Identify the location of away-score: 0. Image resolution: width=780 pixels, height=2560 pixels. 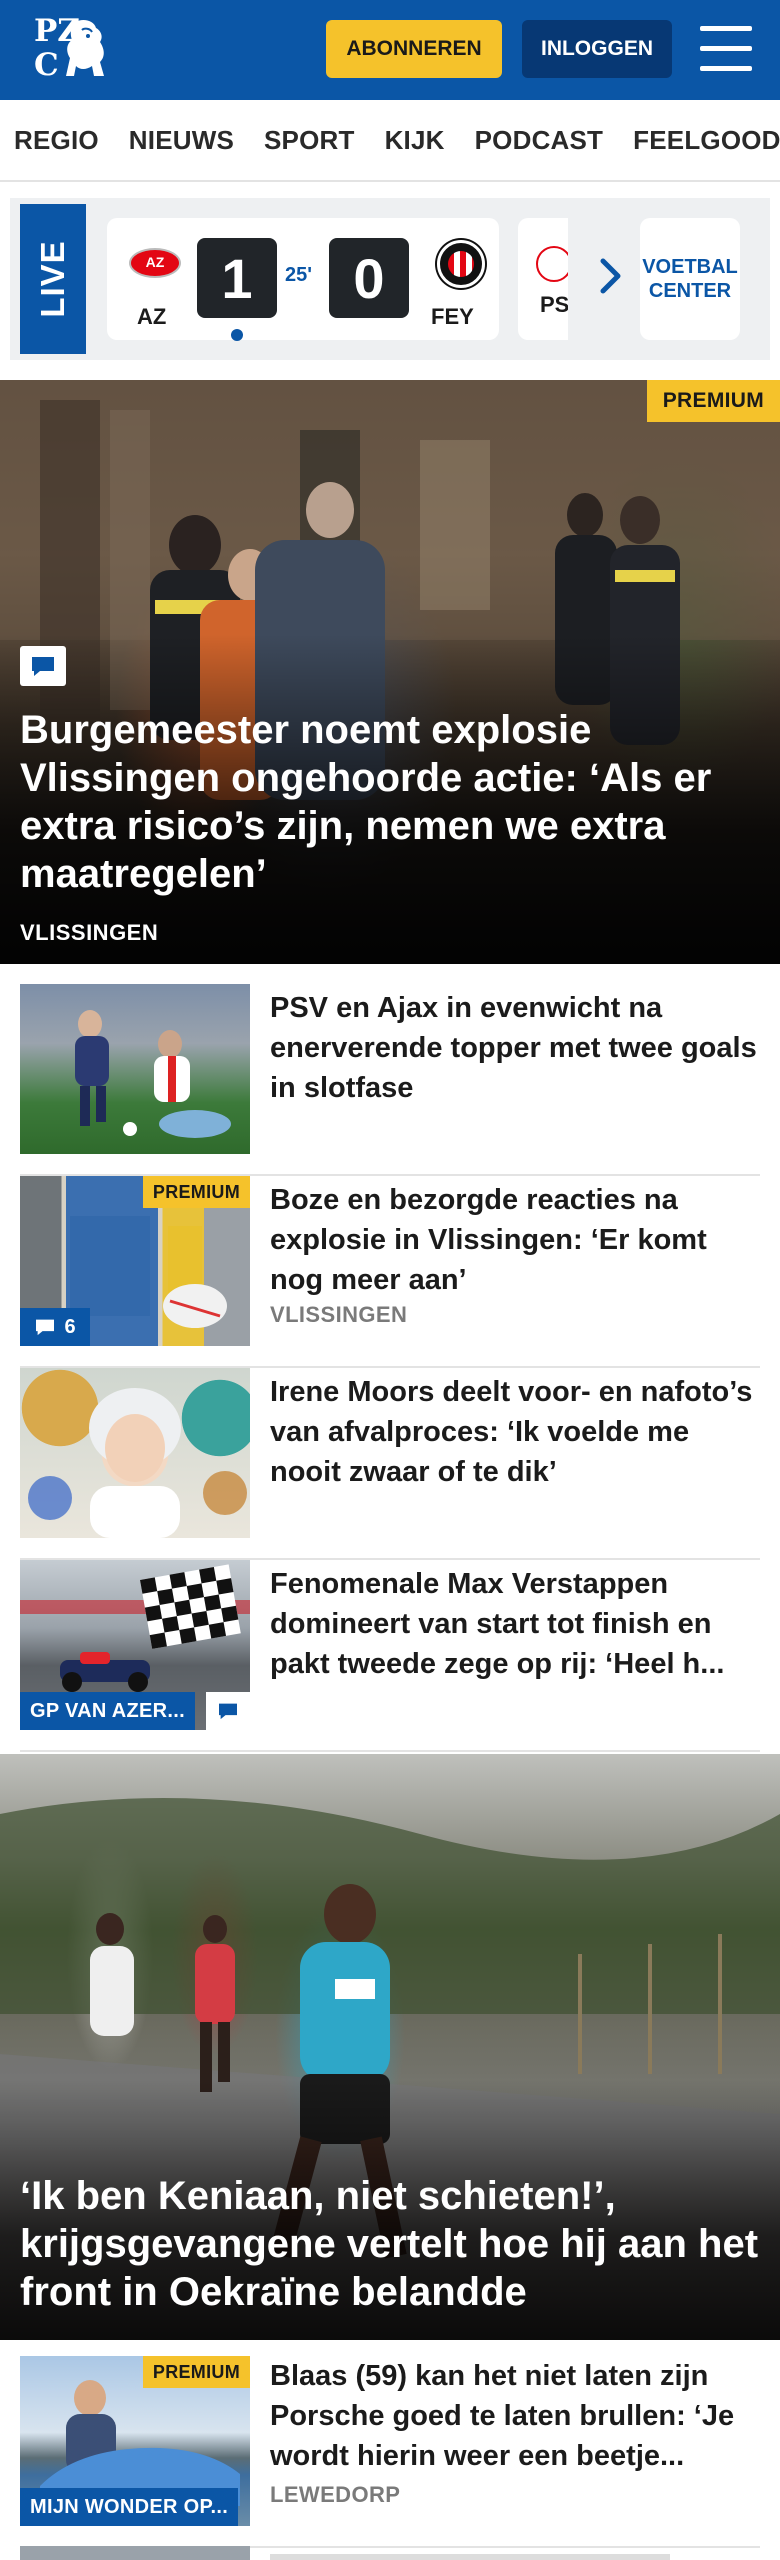
(369, 278).